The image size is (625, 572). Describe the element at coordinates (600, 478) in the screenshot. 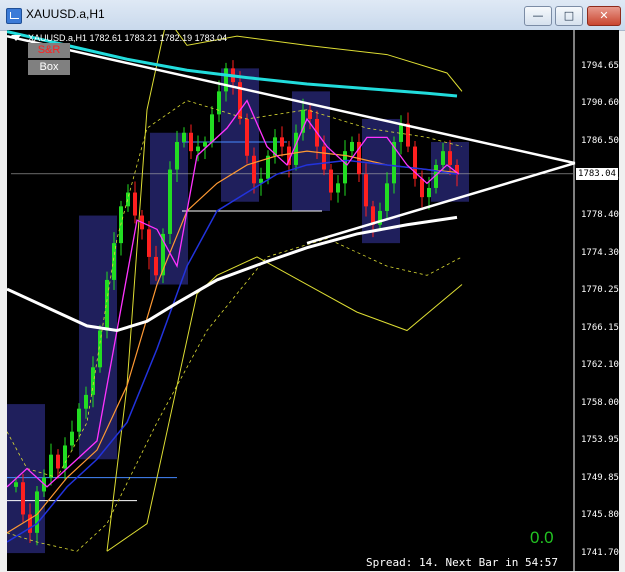

I see `price-tick: 1749.85` at that location.